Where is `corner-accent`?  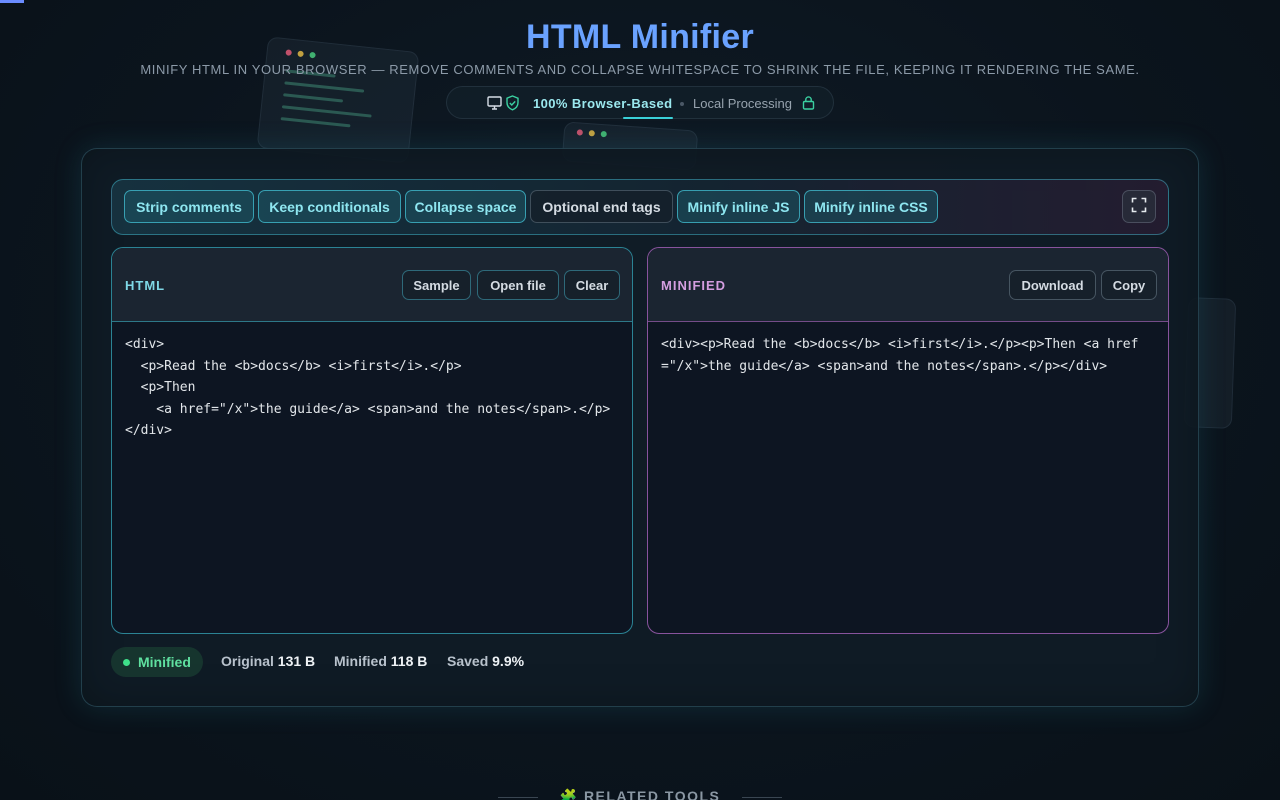
corner-accent is located at coordinates (12, 1).